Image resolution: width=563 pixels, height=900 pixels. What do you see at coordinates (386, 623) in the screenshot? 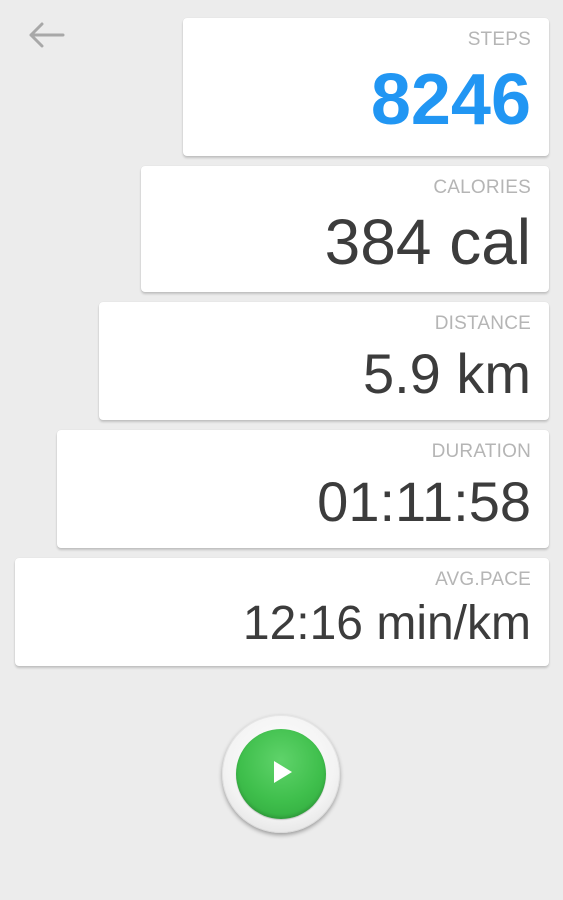
I see `avg-pace-value: 12:16 min/km` at bounding box center [386, 623].